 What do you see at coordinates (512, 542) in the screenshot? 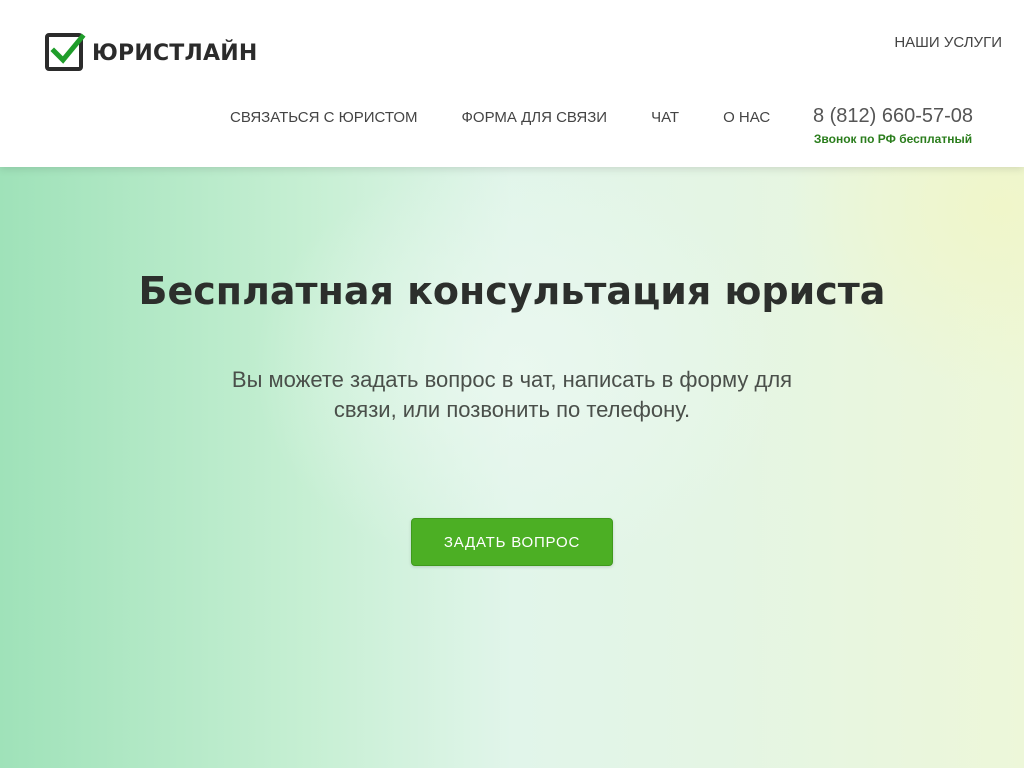
I see `ask-question-button: ЗАДАТЬ ВОПРОС` at bounding box center [512, 542].